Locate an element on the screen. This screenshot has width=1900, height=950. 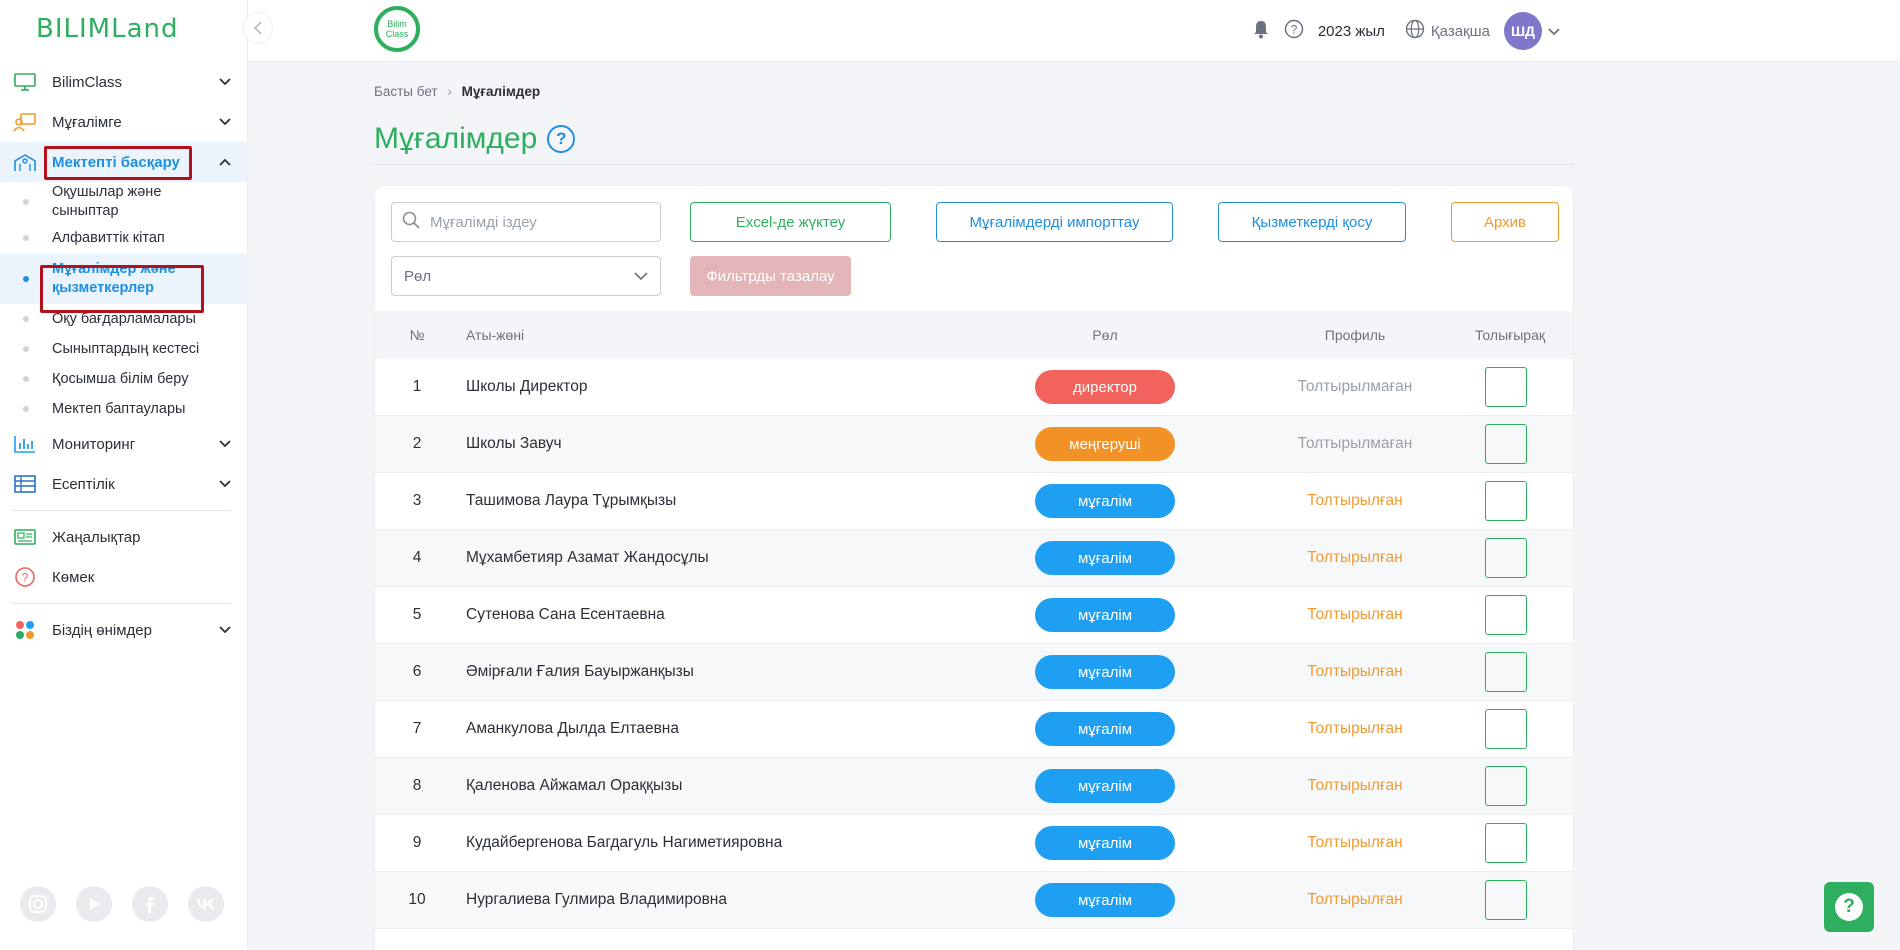
question-icon: ? is located at coordinates (1294, 31).